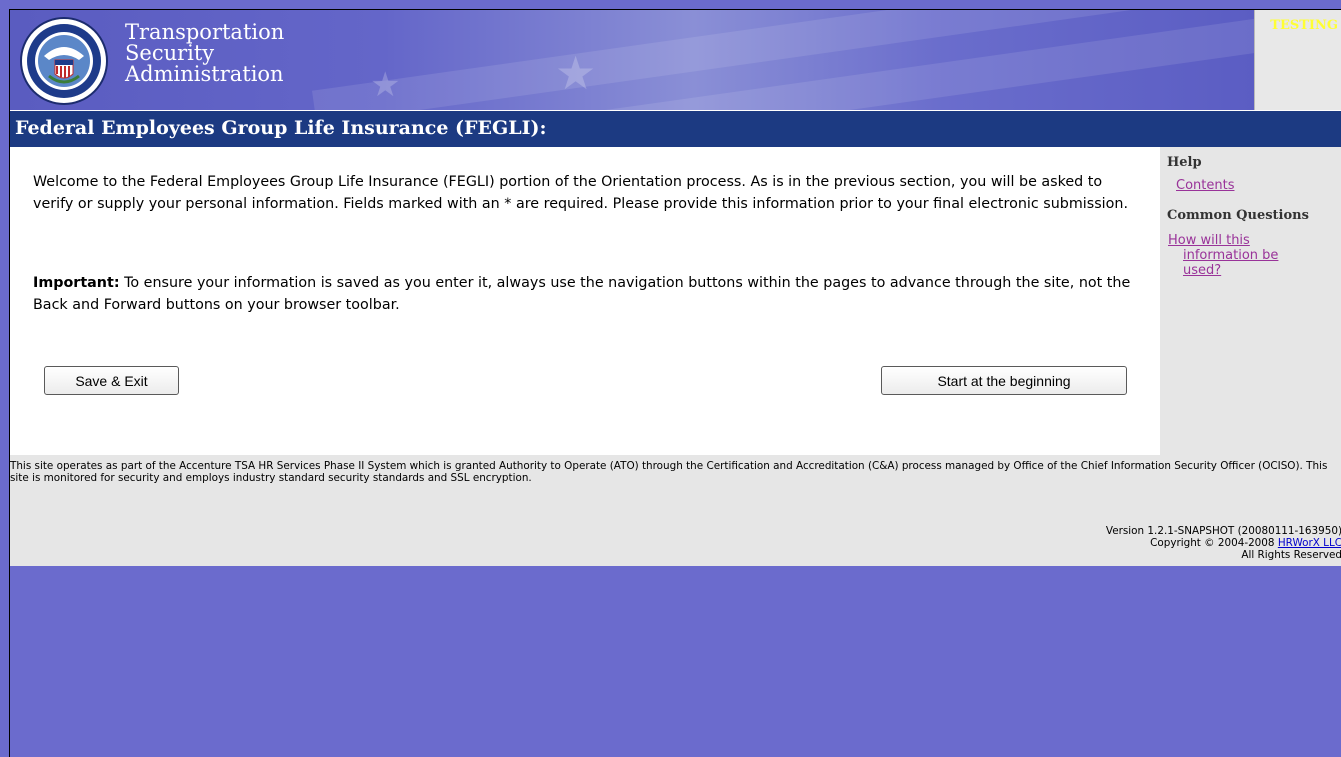 Image resolution: width=1341 pixels, height=757 pixels. What do you see at coordinates (1297, 60) in the screenshot?
I see `environment-badge-box: TESTING` at bounding box center [1297, 60].